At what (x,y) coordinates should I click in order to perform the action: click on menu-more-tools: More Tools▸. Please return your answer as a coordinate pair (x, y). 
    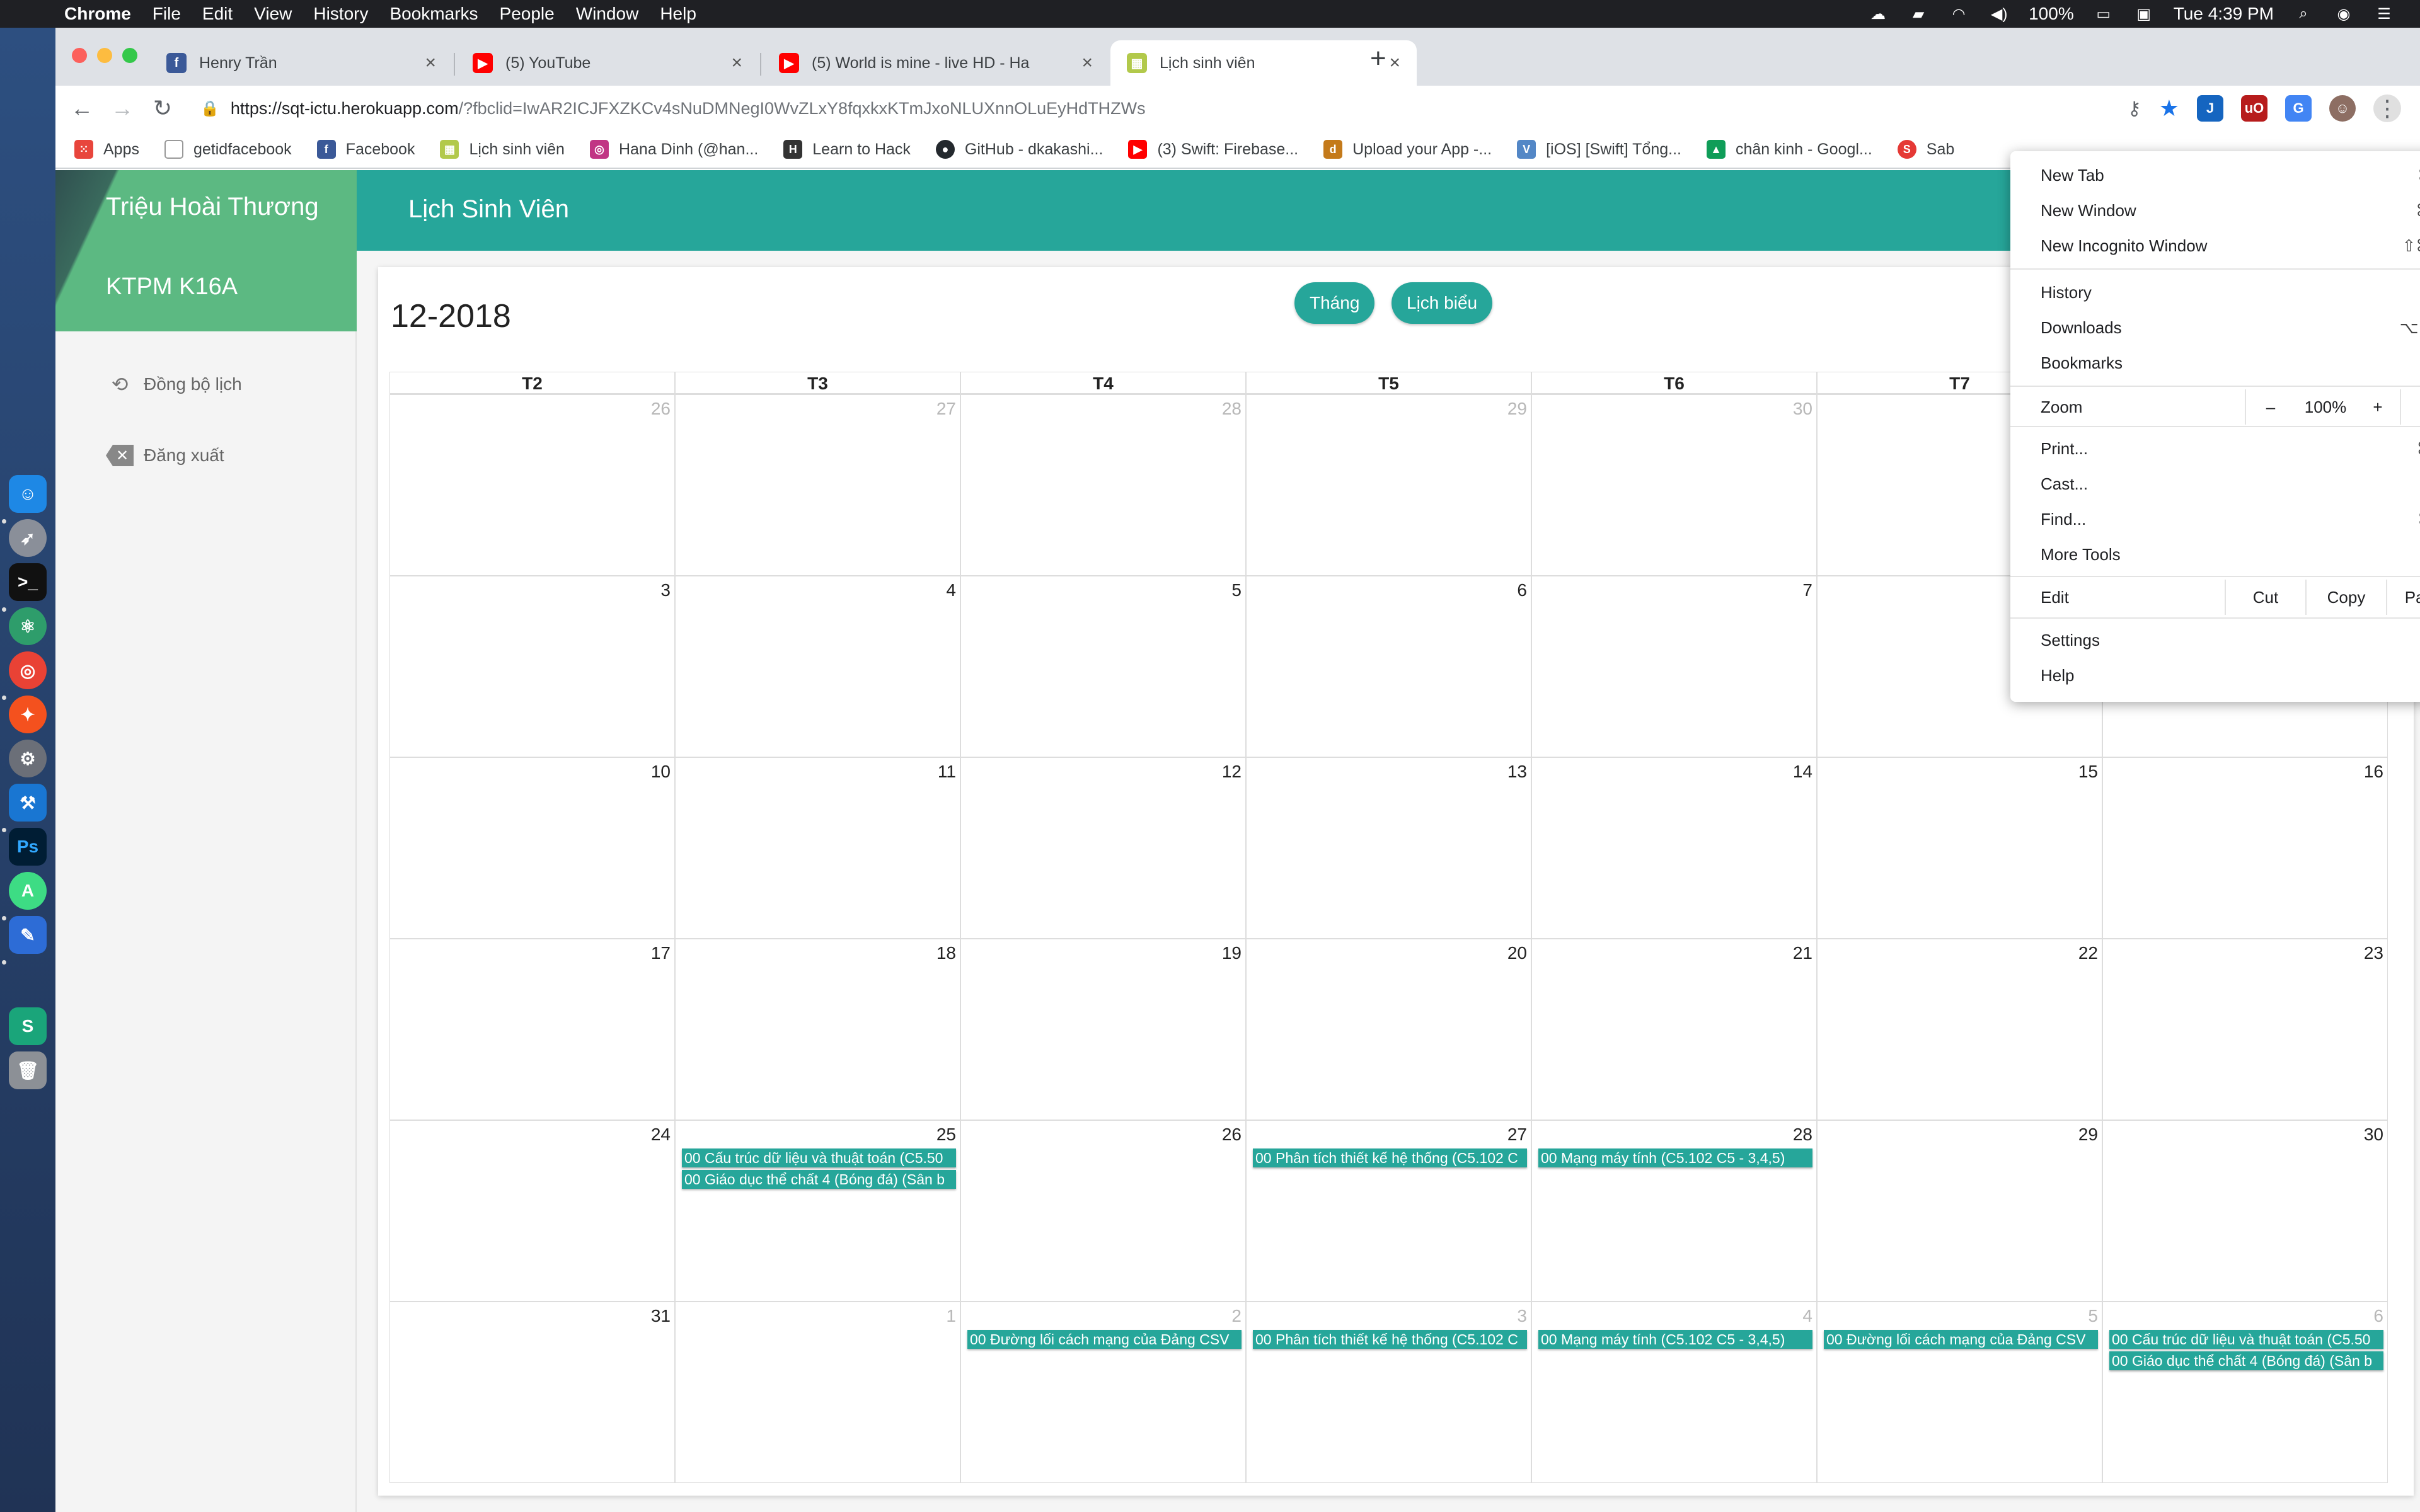
    Looking at the image, I should click on (2215, 554).